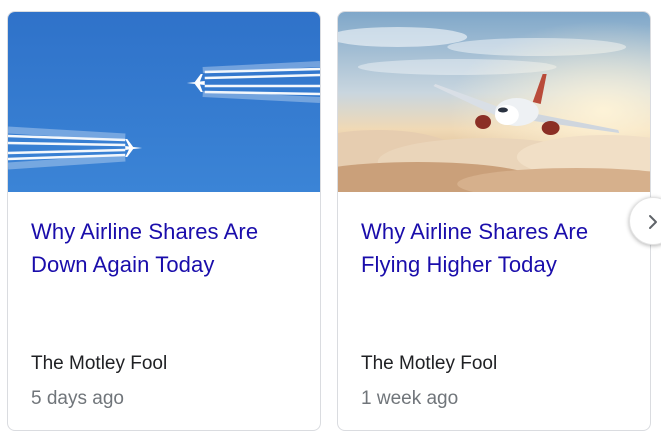 The image size is (661, 439). Describe the element at coordinates (77, 398) in the screenshot. I see `article-age: 5 days ago` at that location.